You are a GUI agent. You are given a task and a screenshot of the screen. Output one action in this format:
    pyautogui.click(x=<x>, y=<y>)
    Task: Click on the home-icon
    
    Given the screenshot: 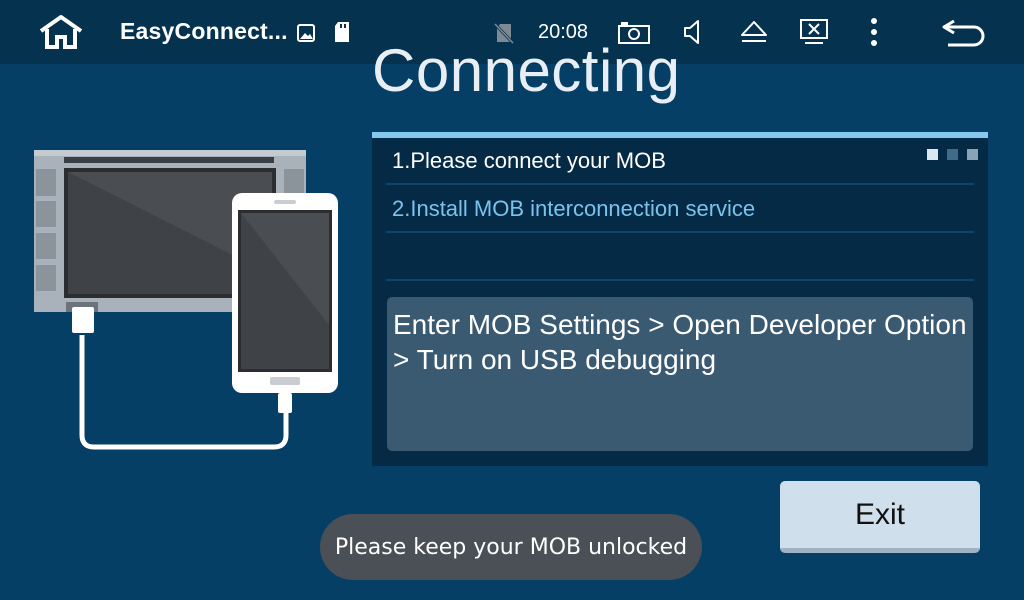 What is the action you would take?
    pyautogui.click(x=61, y=32)
    